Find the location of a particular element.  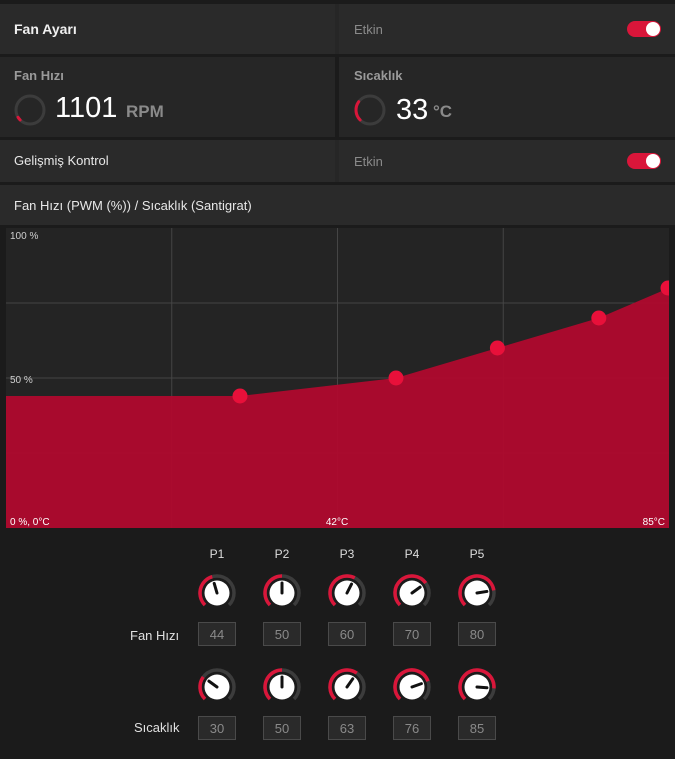

curve-point-p2 is located at coordinates (396, 378).